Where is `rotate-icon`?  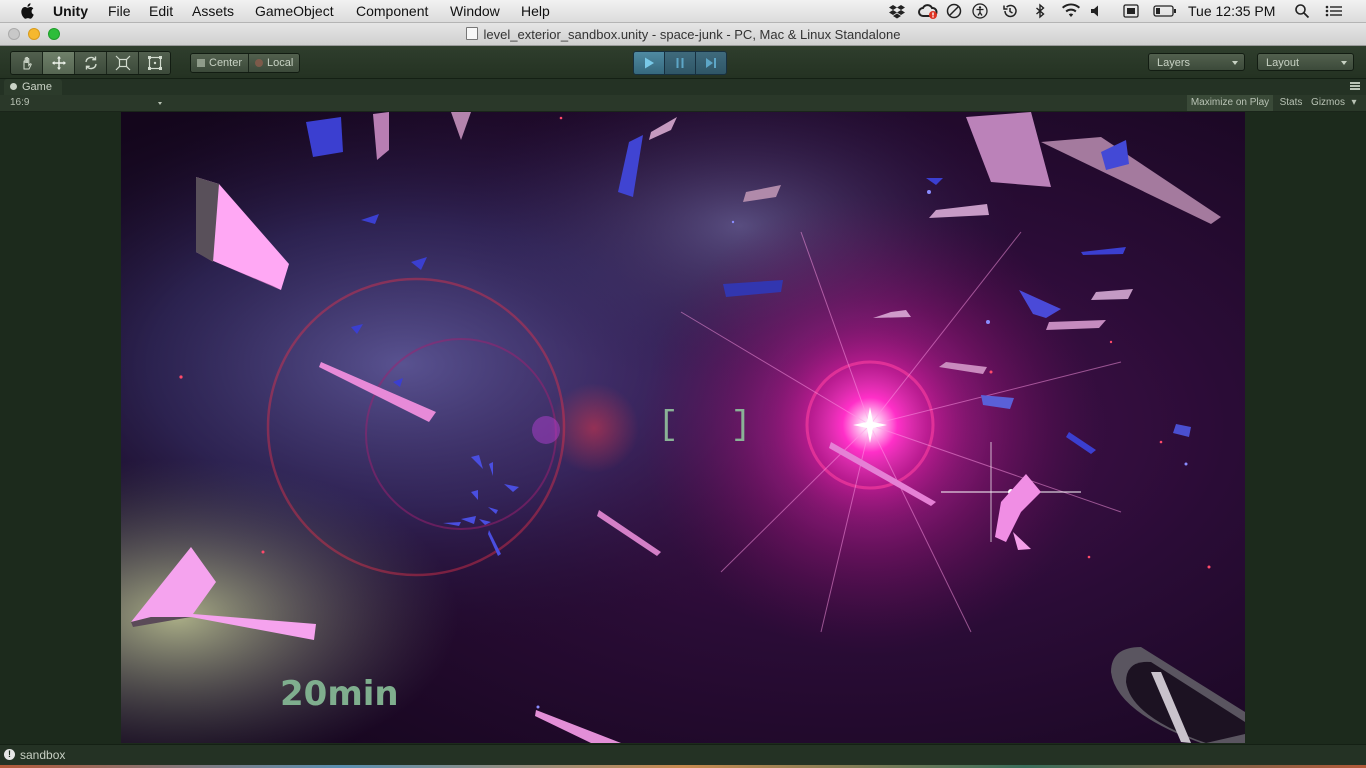
rotate-icon is located at coordinates (90, 63).